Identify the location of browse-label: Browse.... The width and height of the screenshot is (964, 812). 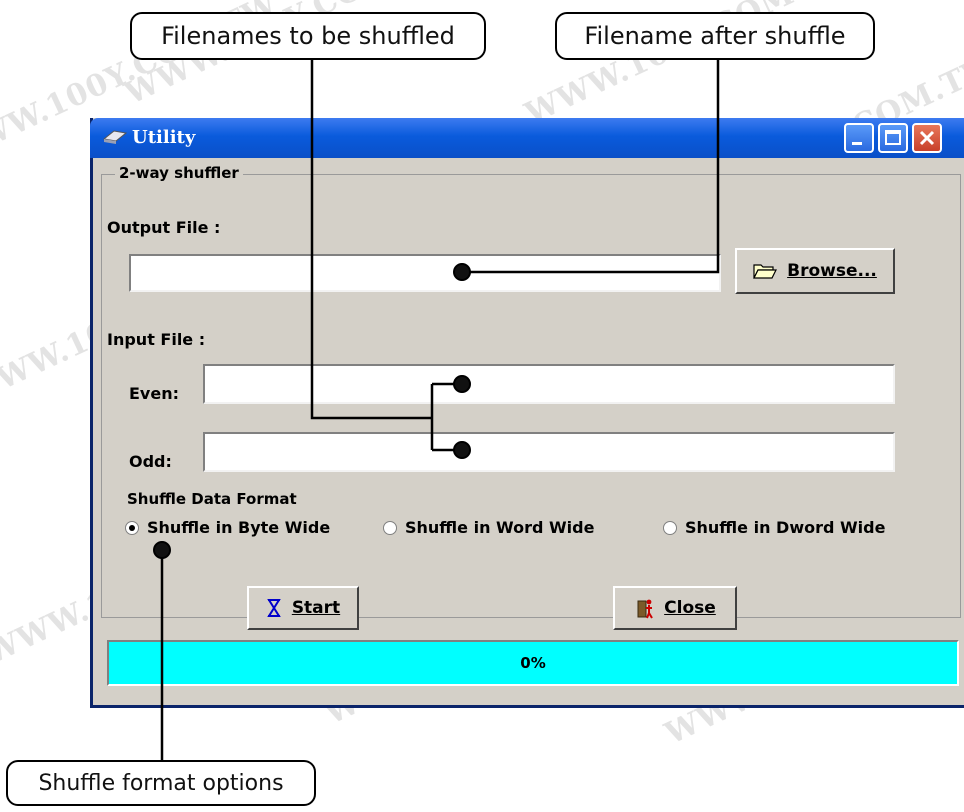
(832, 271).